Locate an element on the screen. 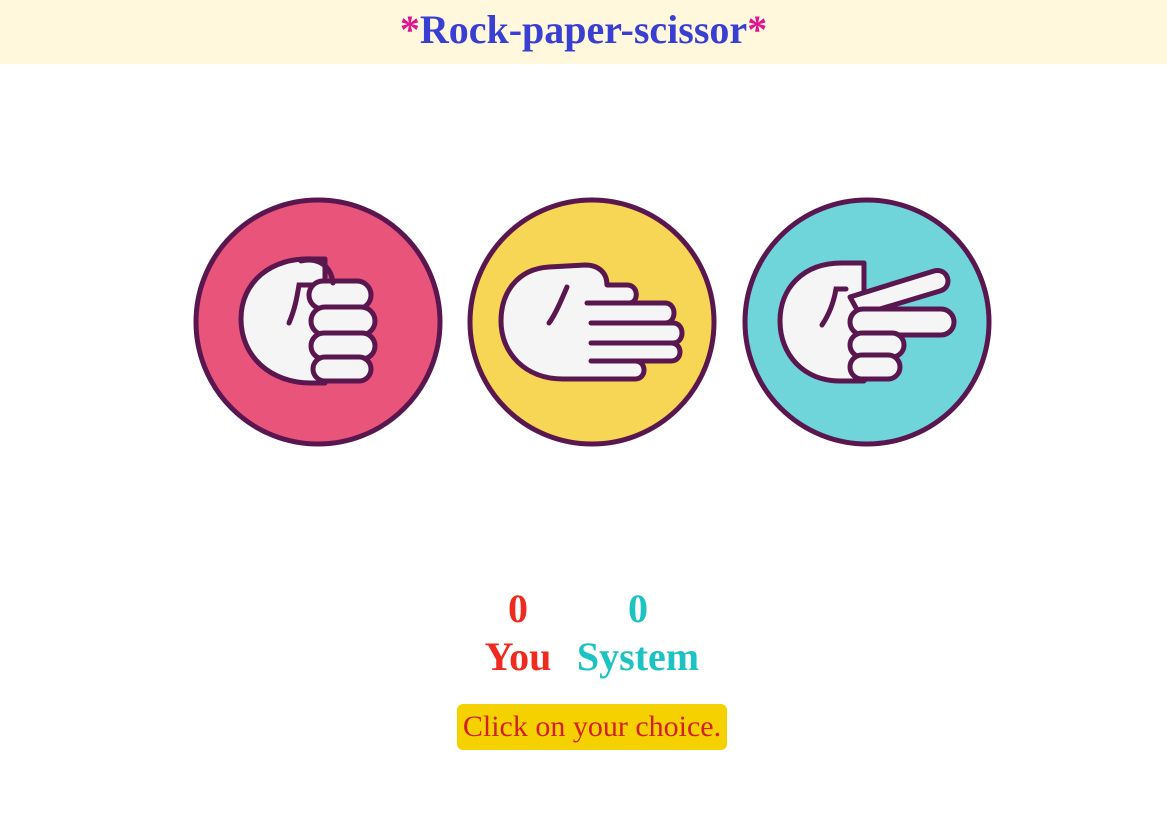  status-message: Click on your choice. is located at coordinates (592, 727).